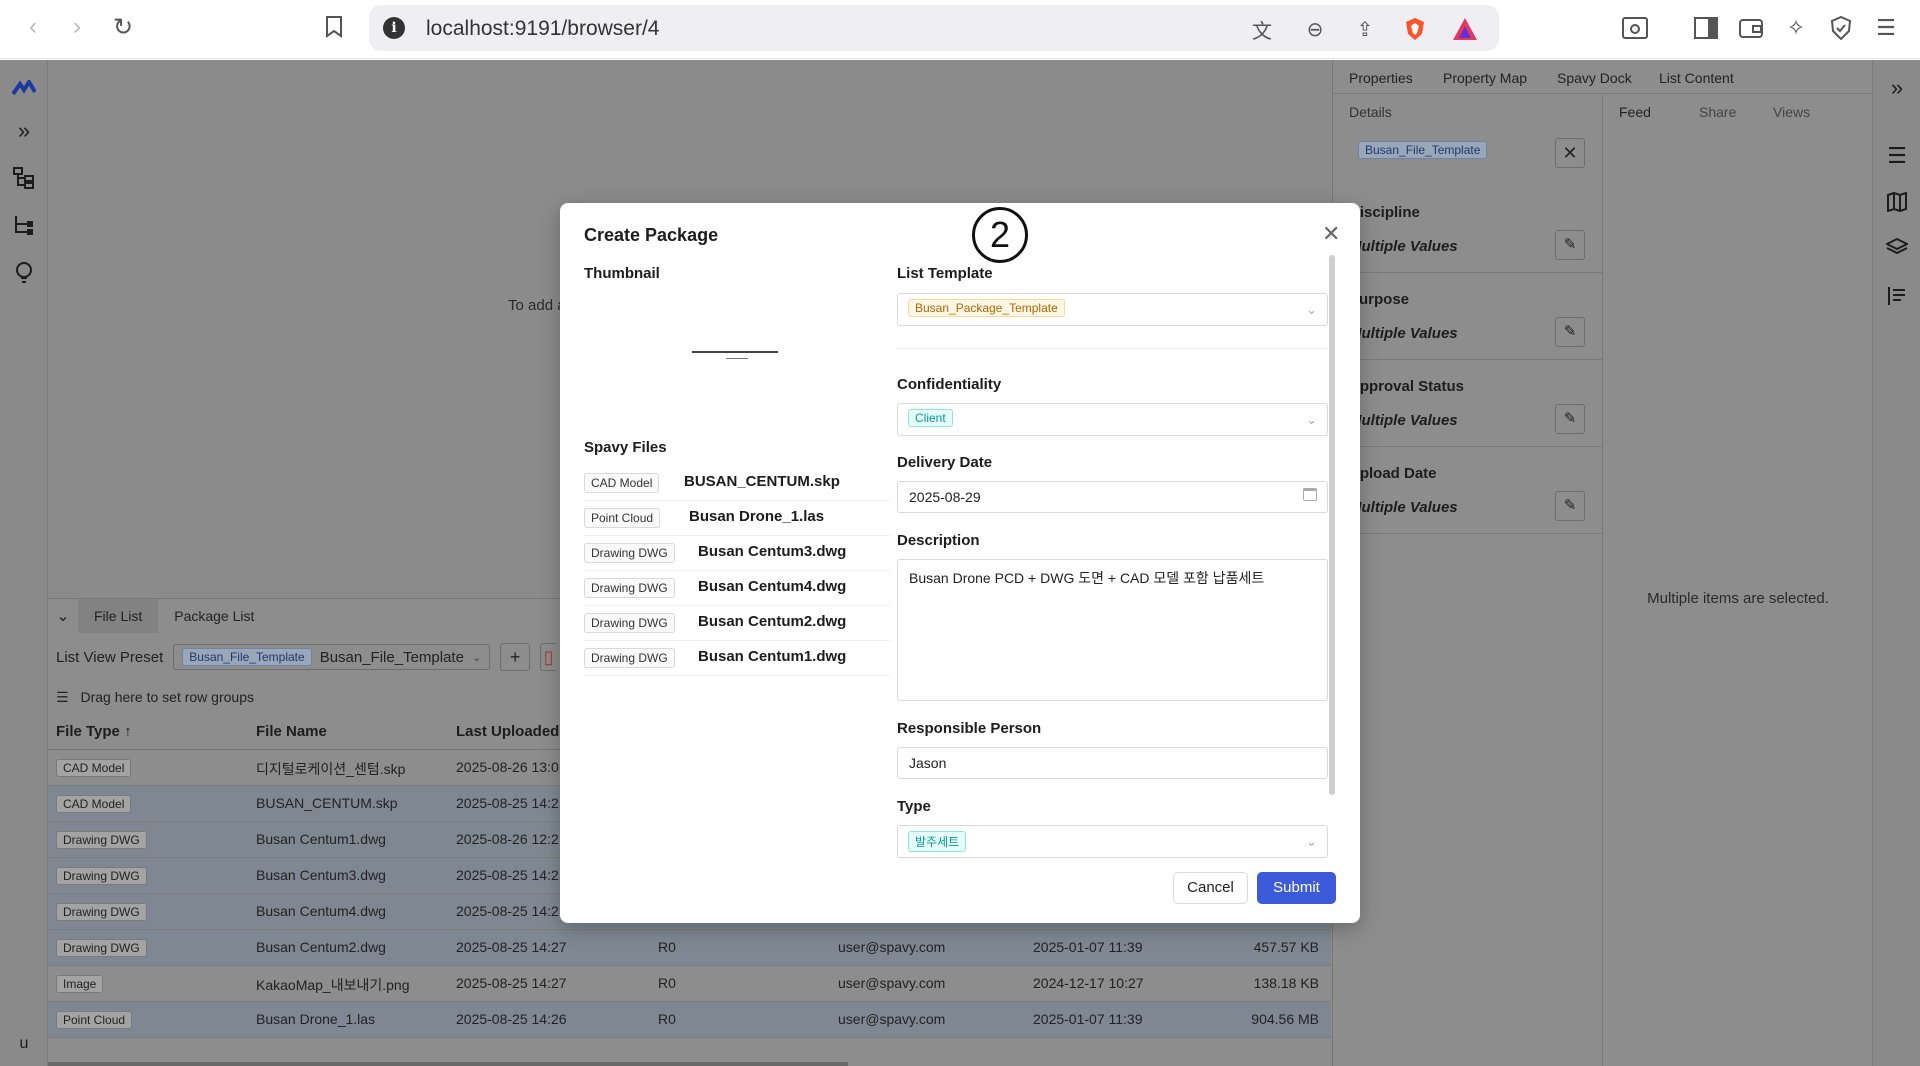  Describe the element at coordinates (291, 731) in the screenshot. I see `column-header-file-name: File Name` at that location.